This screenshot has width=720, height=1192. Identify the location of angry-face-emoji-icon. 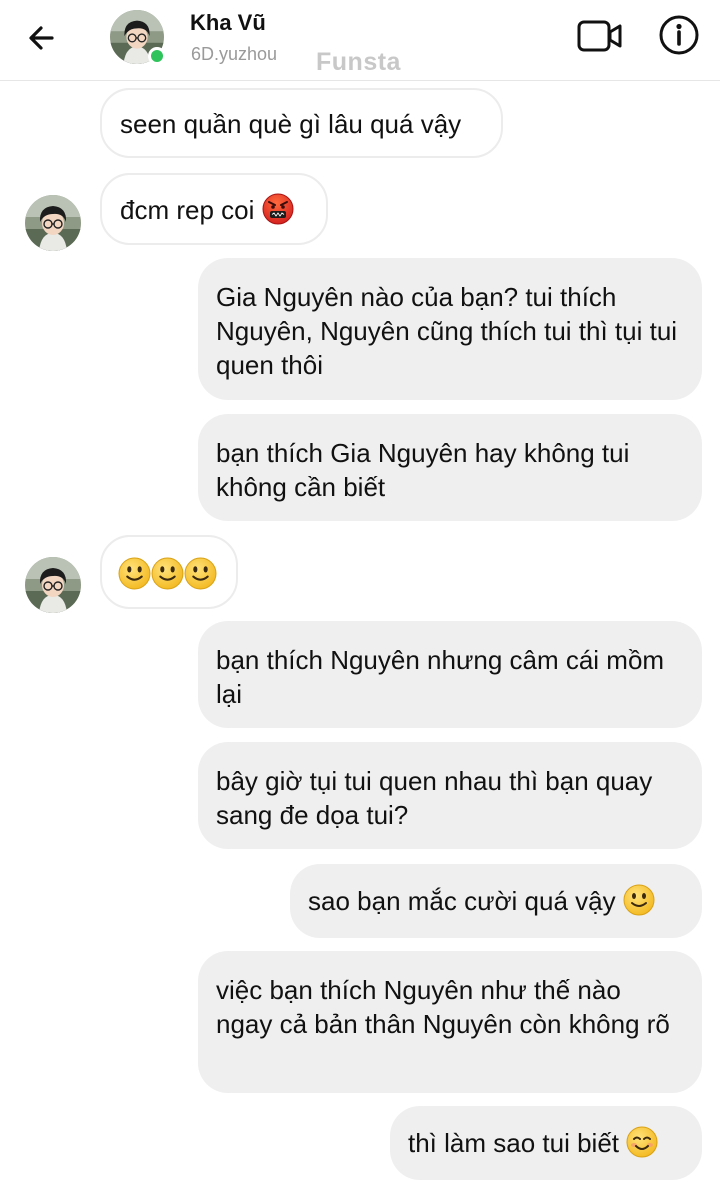
(277, 209).